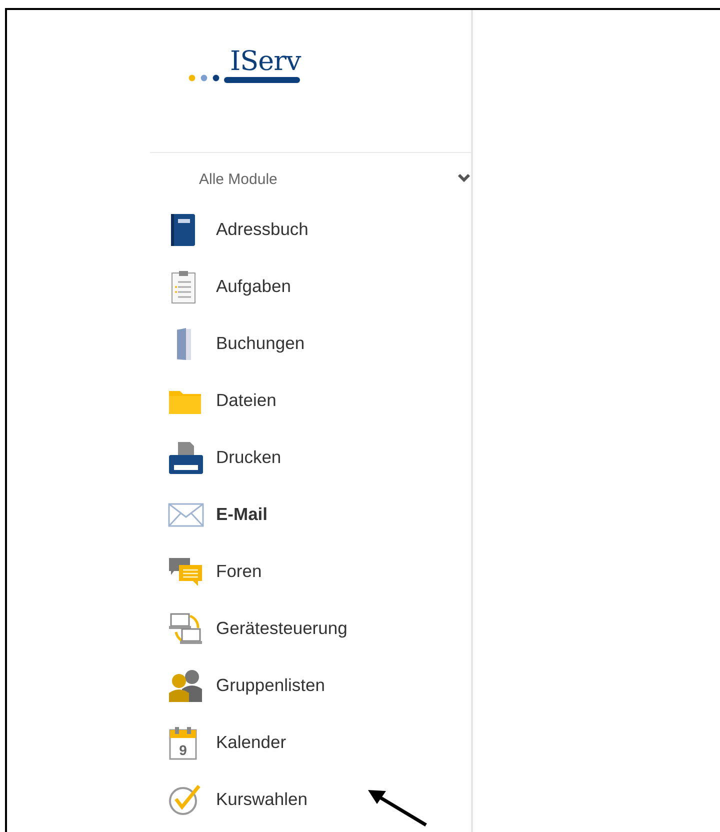 The width and height of the screenshot is (720, 832). What do you see at coordinates (185, 799) in the screenshot?
I see `checkmark-circle-icon` at bounding box center [185, 799].